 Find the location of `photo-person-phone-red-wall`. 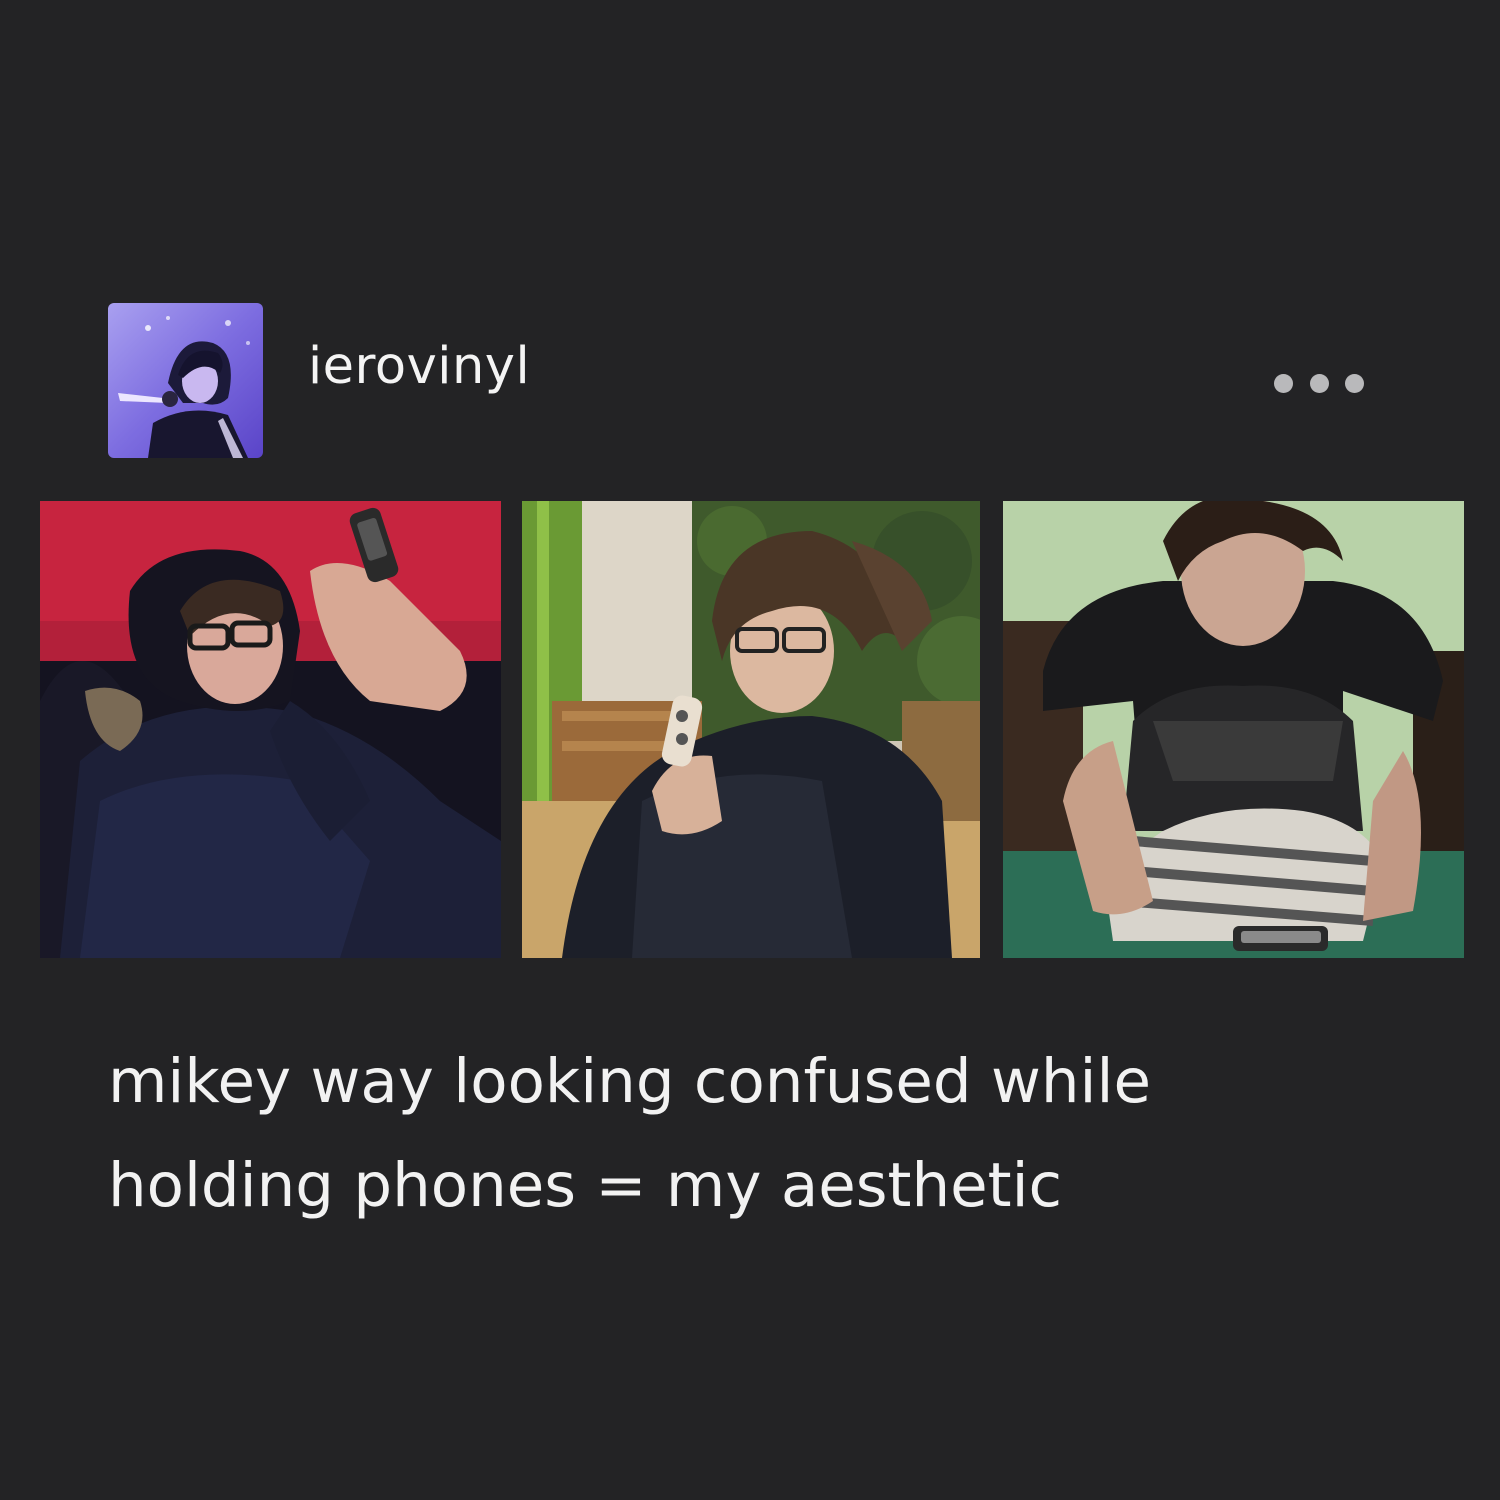

photo-person-phone-red-wall is located at coordinates (270, 729).